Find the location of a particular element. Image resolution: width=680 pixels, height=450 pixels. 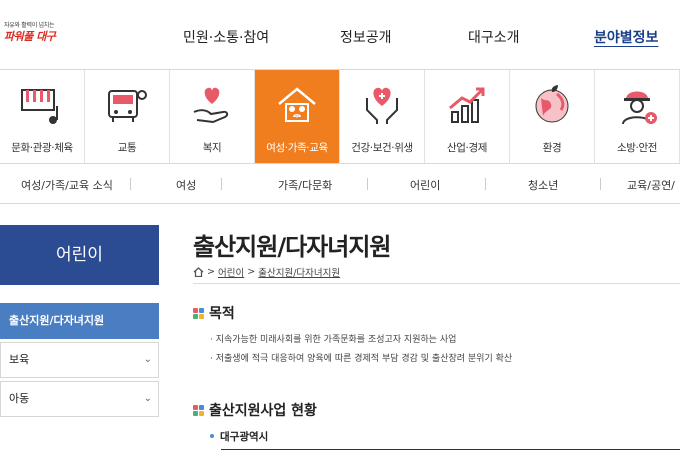

divider is located at coordinates (436, 283).